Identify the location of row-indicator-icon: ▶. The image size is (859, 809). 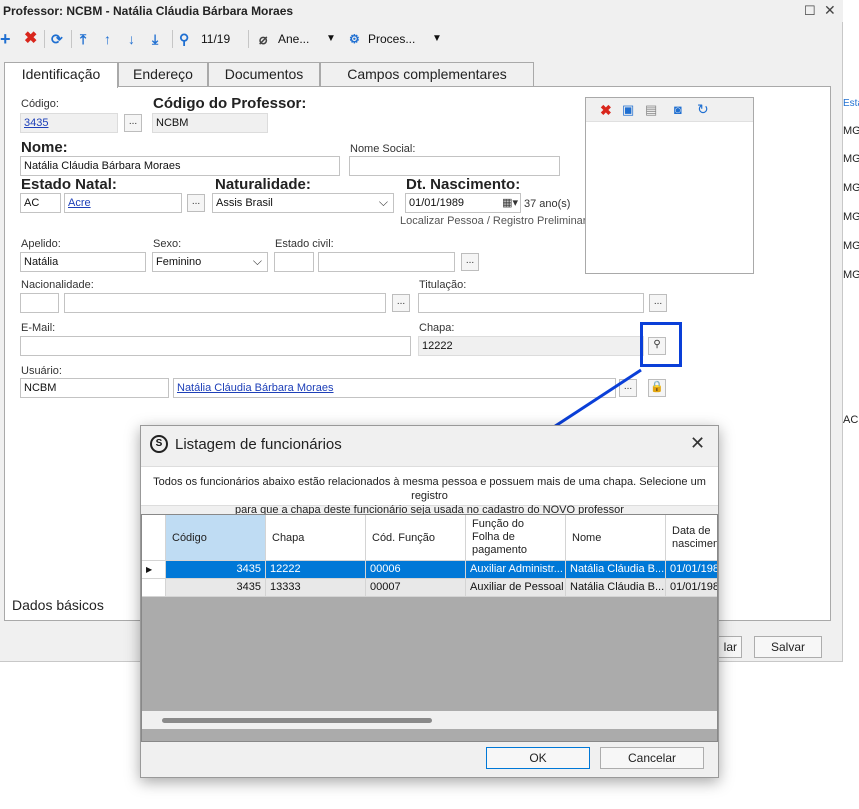
(154, 570).